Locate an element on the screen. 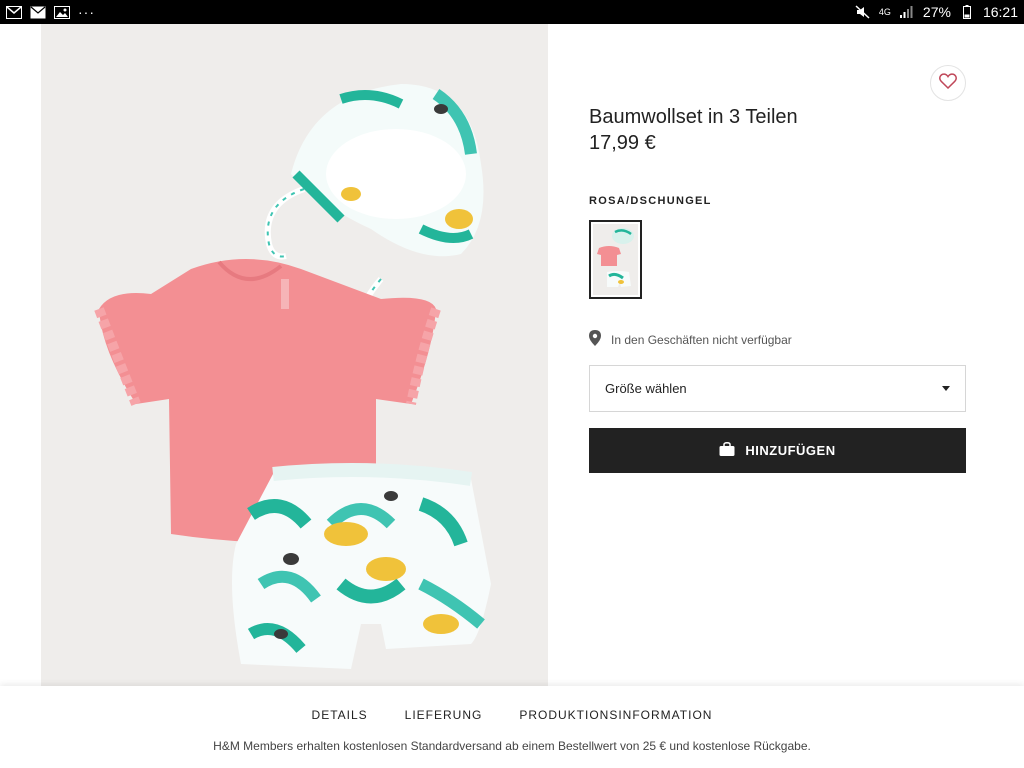 The height and width of the screenshot is (768, 1024). add-to-bag-button: HINZUFÜGEN is located at coordinates (777, 450).